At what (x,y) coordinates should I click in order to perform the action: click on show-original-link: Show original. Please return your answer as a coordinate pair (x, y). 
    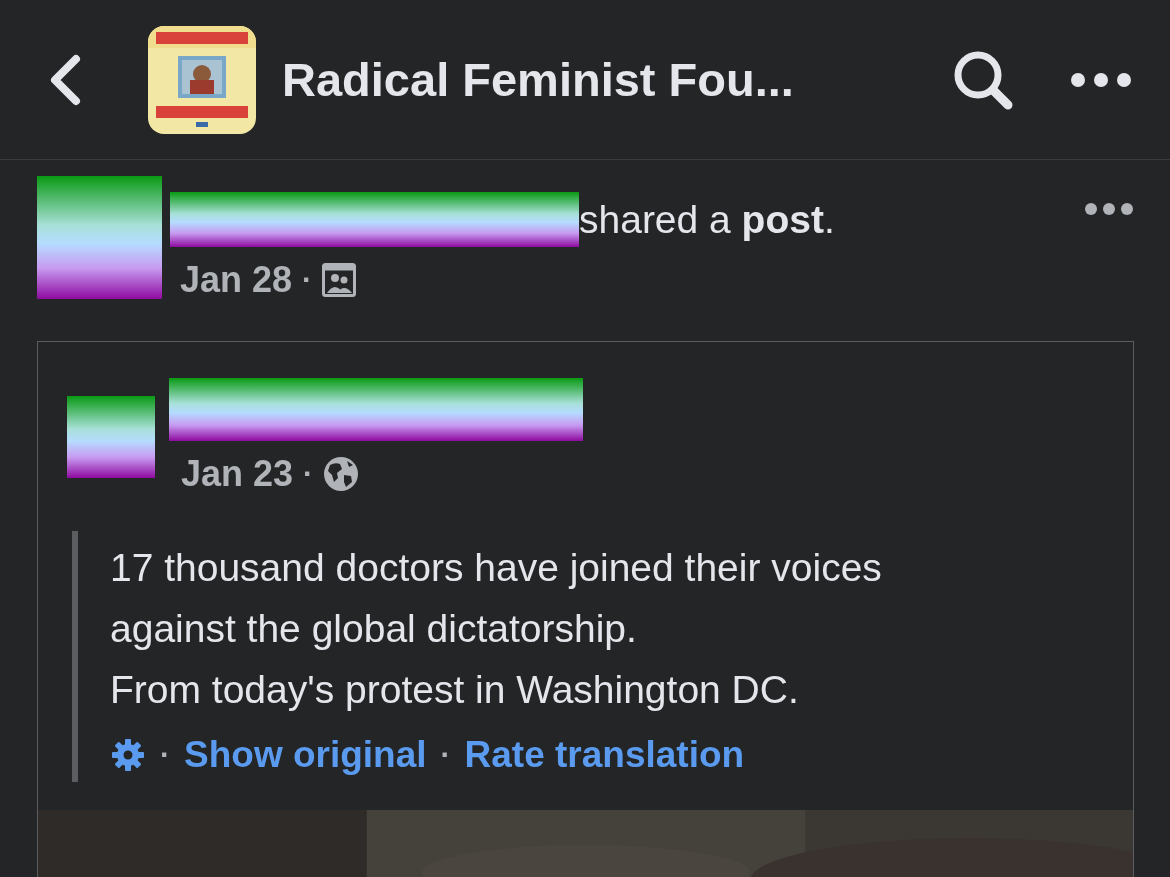
    Looking at the image, I should click on (305, 755).